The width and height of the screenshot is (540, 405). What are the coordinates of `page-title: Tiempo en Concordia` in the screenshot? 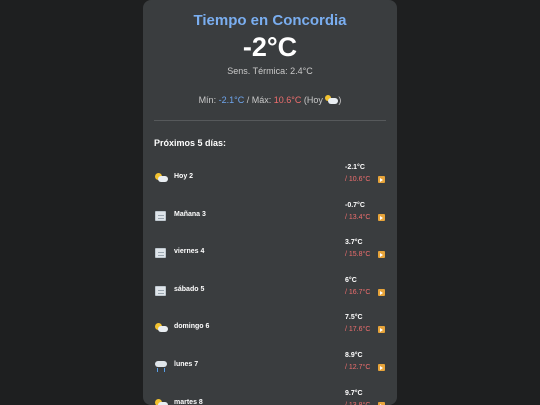 It's located at (270, 20).